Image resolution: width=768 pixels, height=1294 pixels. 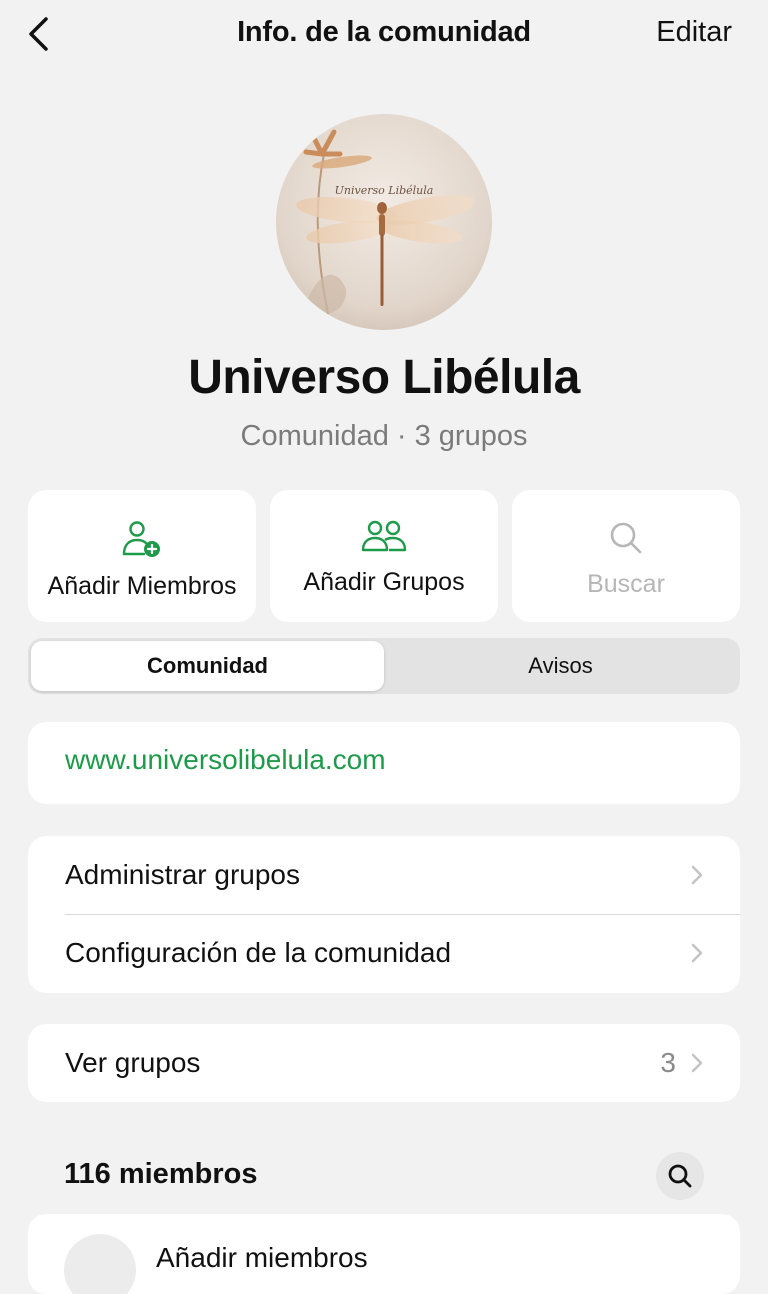 I want to click on website-card: www.universolibelula.com, so click(x=384, y=763).